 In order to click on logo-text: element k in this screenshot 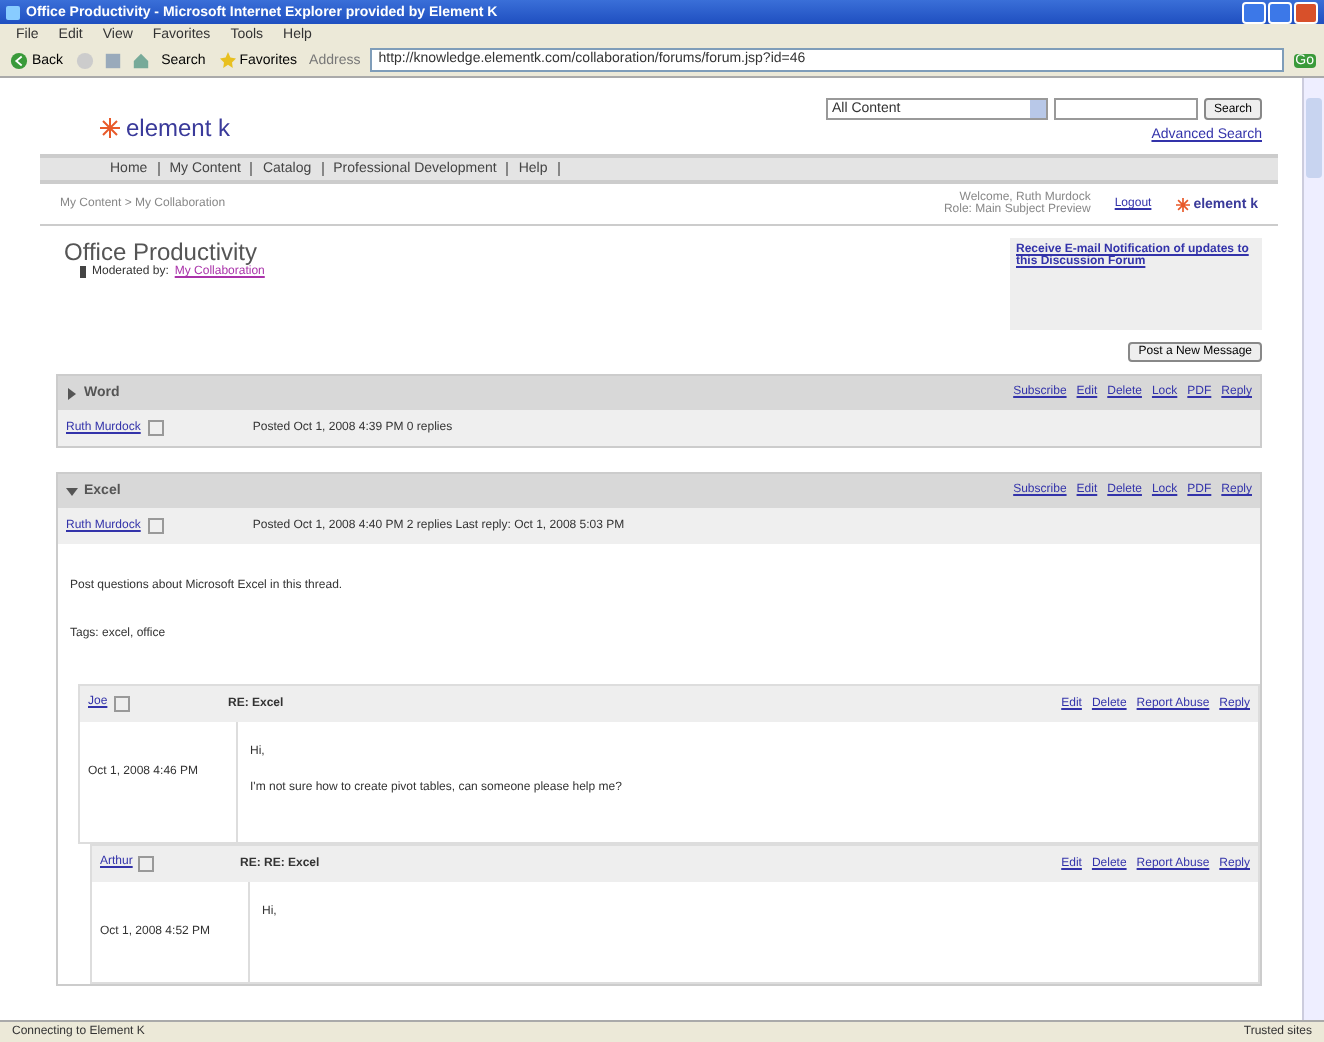, I will do `click(178, 128)`.